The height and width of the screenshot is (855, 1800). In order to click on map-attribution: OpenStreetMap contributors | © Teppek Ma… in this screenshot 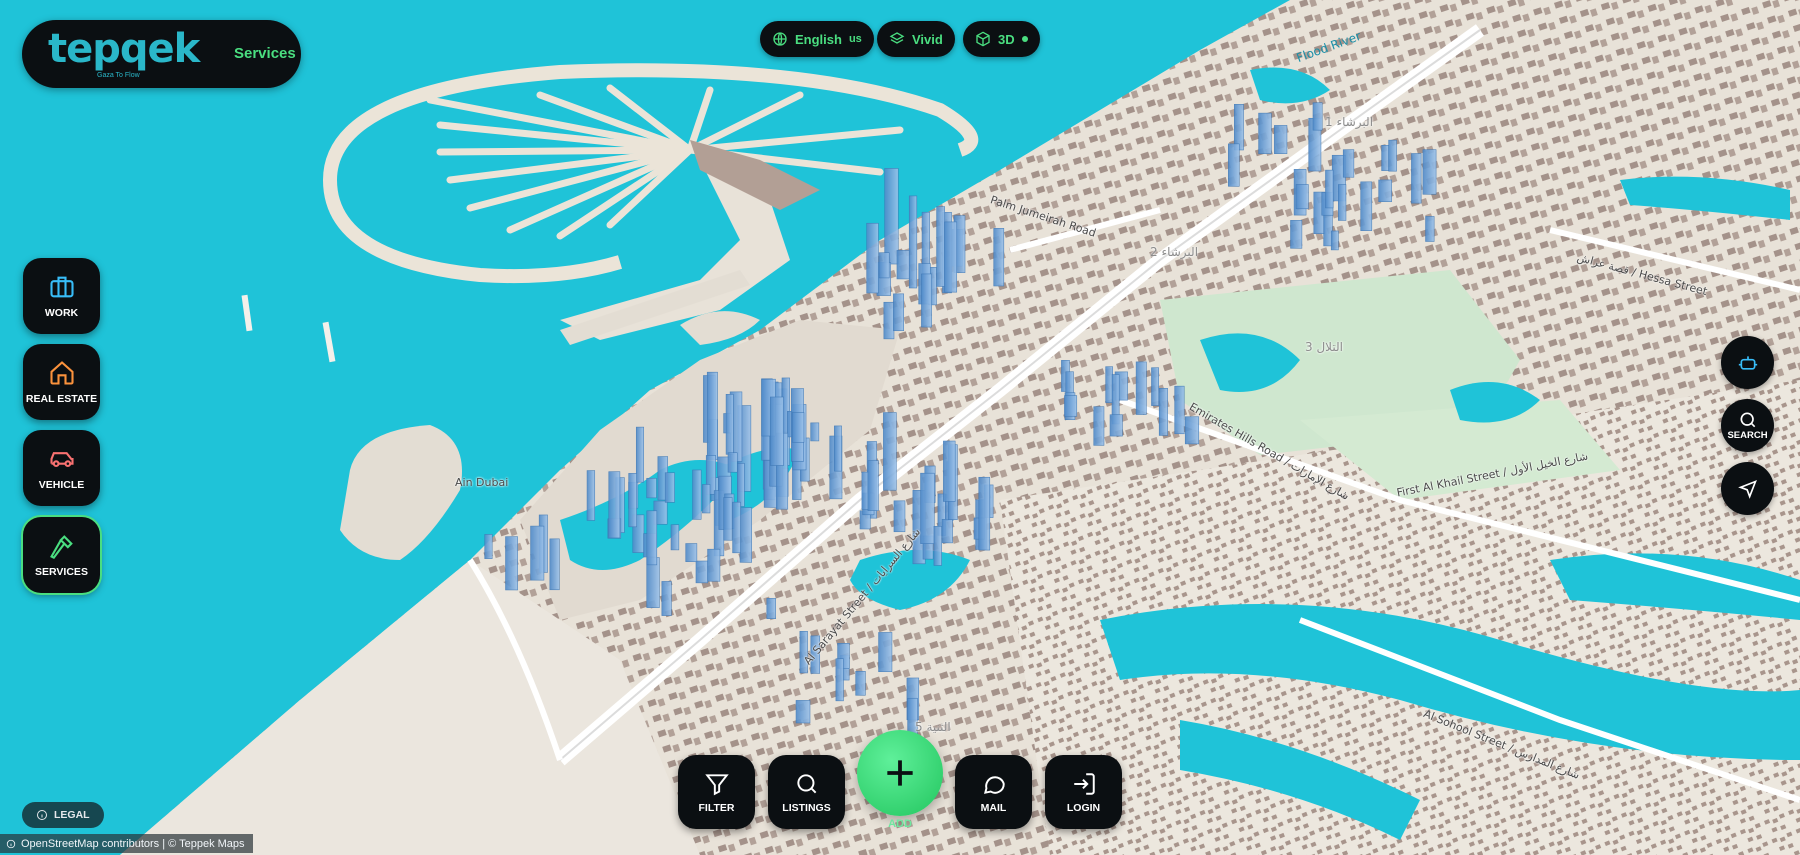, I will do `click(126, 843)`.